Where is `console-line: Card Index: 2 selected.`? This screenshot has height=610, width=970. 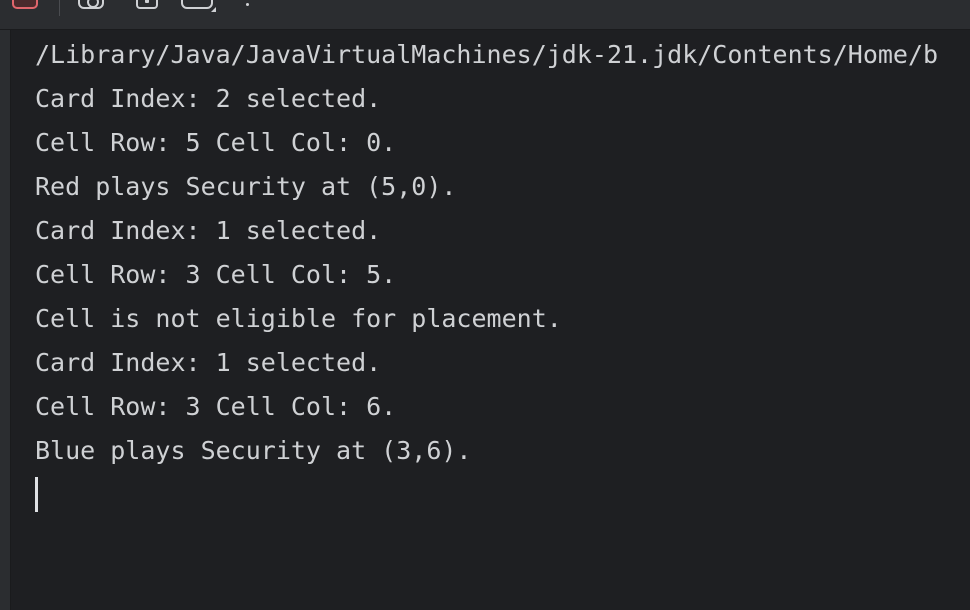 console-line: Card Index: 2 selected. is located at coordinates (208, 98).